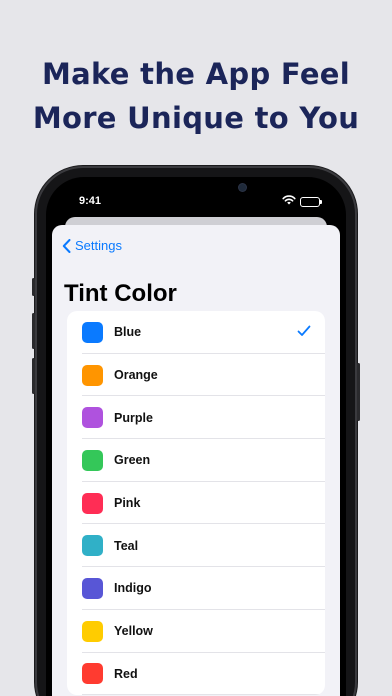 The image size is (392, 696). I want to click on tint-row-purple: Purple, so click(196, 417).